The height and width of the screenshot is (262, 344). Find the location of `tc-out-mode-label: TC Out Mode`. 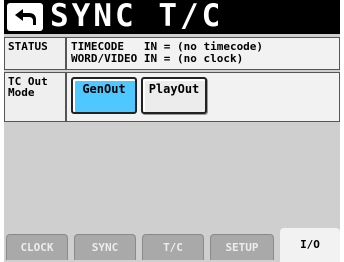

tc-out-mode-label: TC Out Mode is located at coordinates (35, 97).